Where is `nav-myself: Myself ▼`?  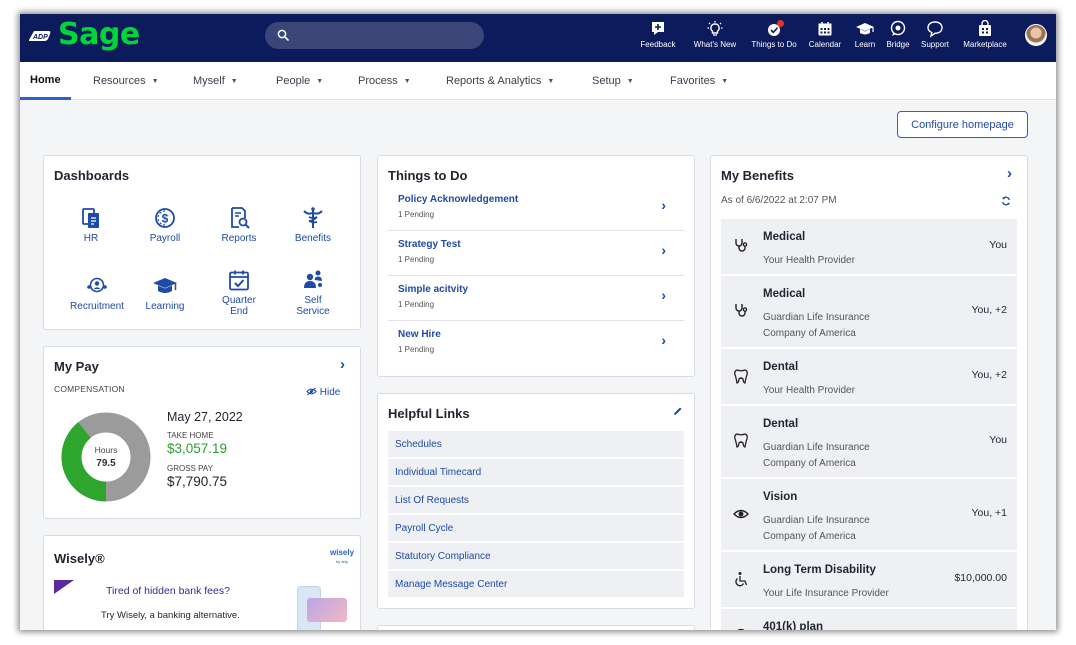
nav-myself: Myself ▼ is located at coordinates (215, 81).